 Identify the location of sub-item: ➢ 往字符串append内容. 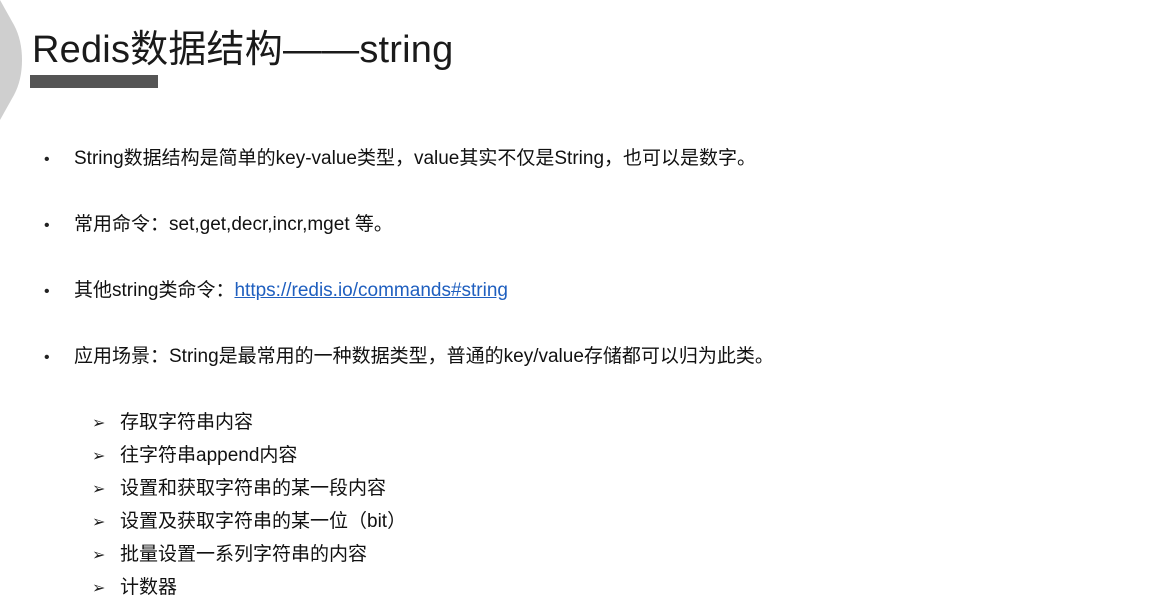
(194, 456).